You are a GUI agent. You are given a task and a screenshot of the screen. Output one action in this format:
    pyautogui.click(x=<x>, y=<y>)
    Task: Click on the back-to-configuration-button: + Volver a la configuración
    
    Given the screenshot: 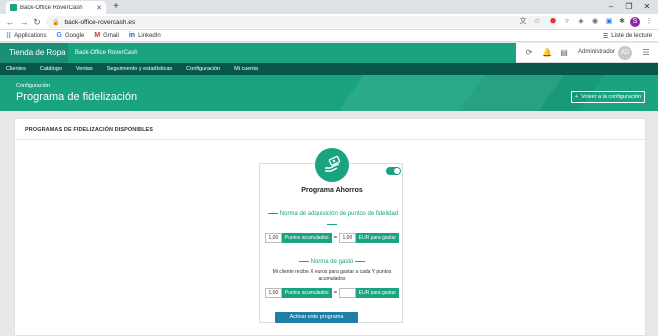 What is the action you would take?
    pyautogui.click(x=608, y=97)
    